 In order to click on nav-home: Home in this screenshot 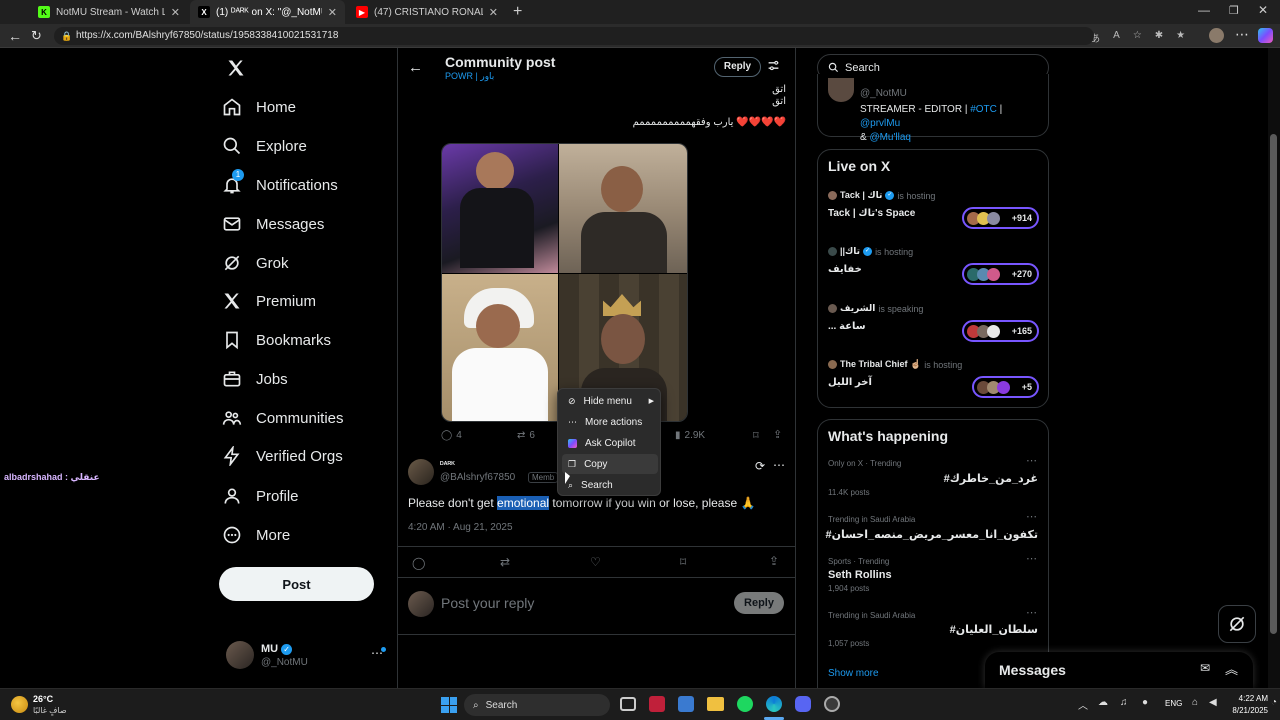, I will do `click(259, 107)`.